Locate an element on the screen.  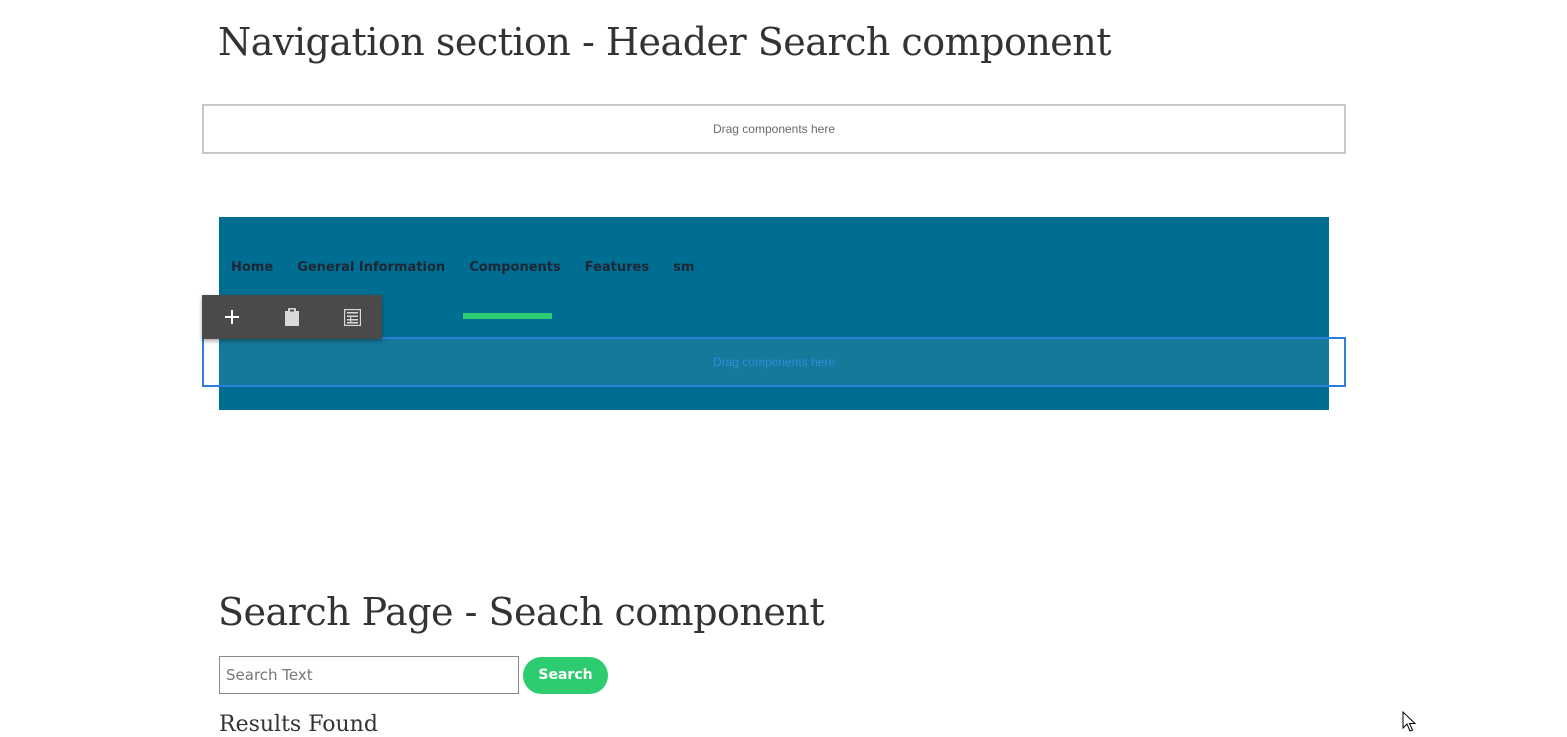
search-form: Search is located at coordinates (413, 675).